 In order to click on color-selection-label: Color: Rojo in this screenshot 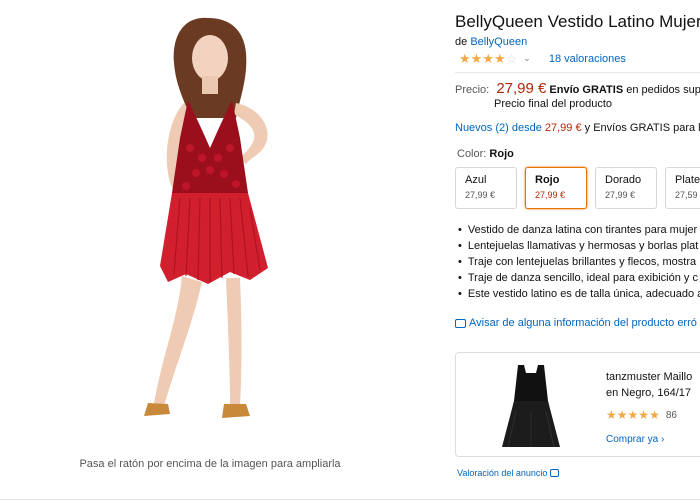, I will do `click(485, 154)`.